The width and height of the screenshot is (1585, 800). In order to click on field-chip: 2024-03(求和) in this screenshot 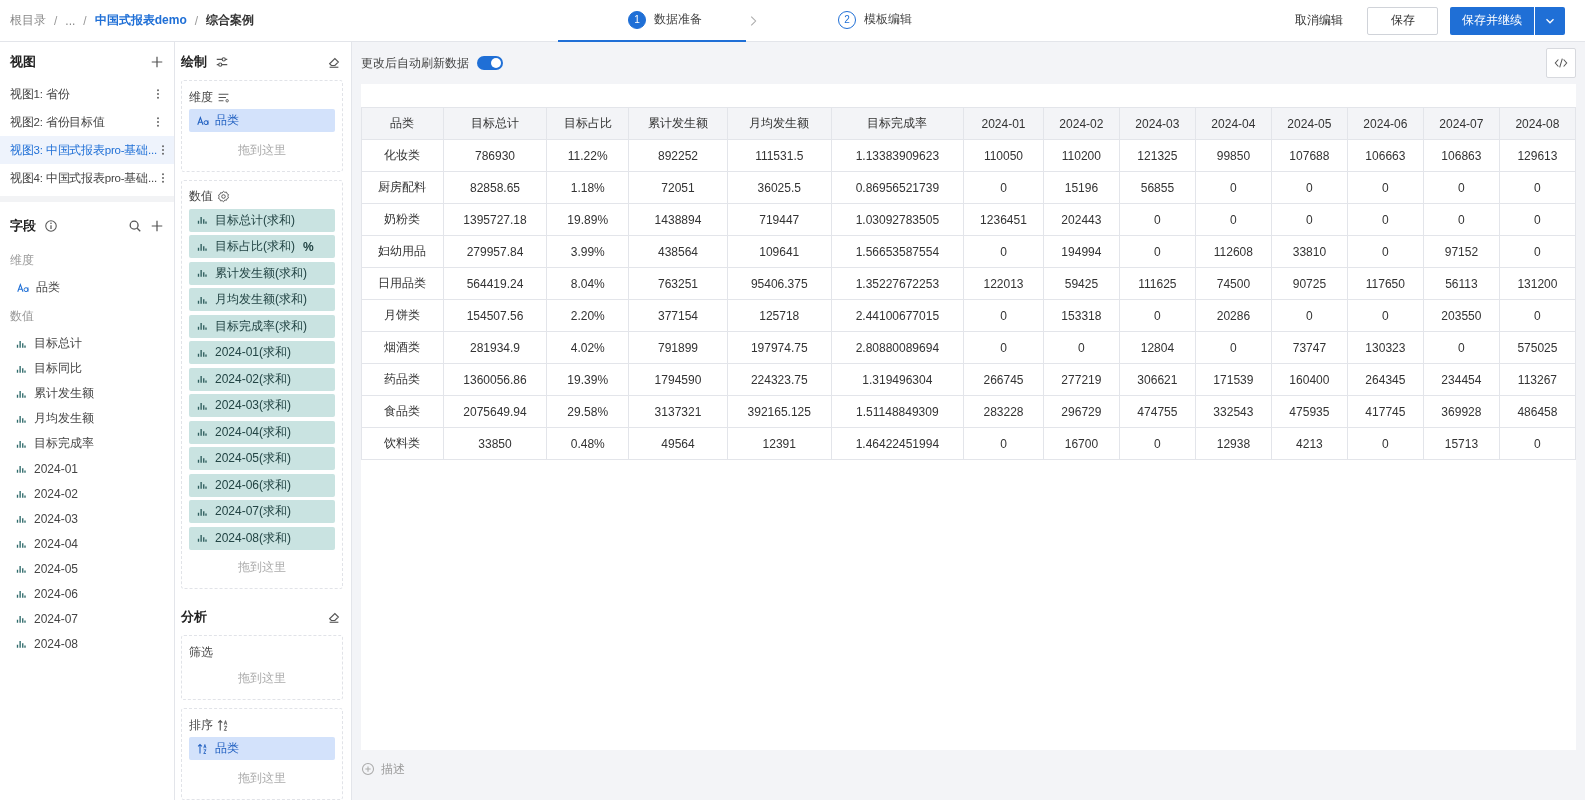, I will do `click(262, 405)`.